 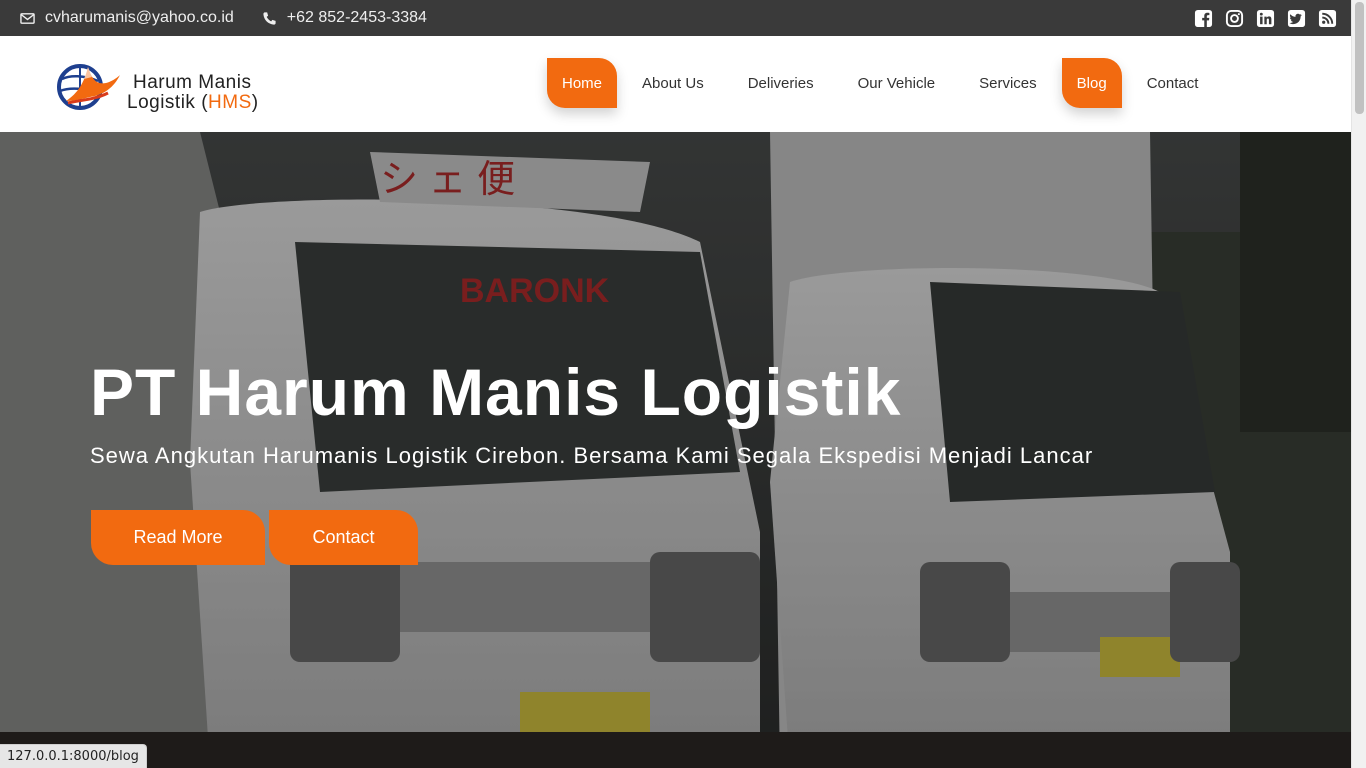 What do you see at coordinates (582, 83) in the screenshot?
I see `nav-home: Home` at bounding box center [582, 83].